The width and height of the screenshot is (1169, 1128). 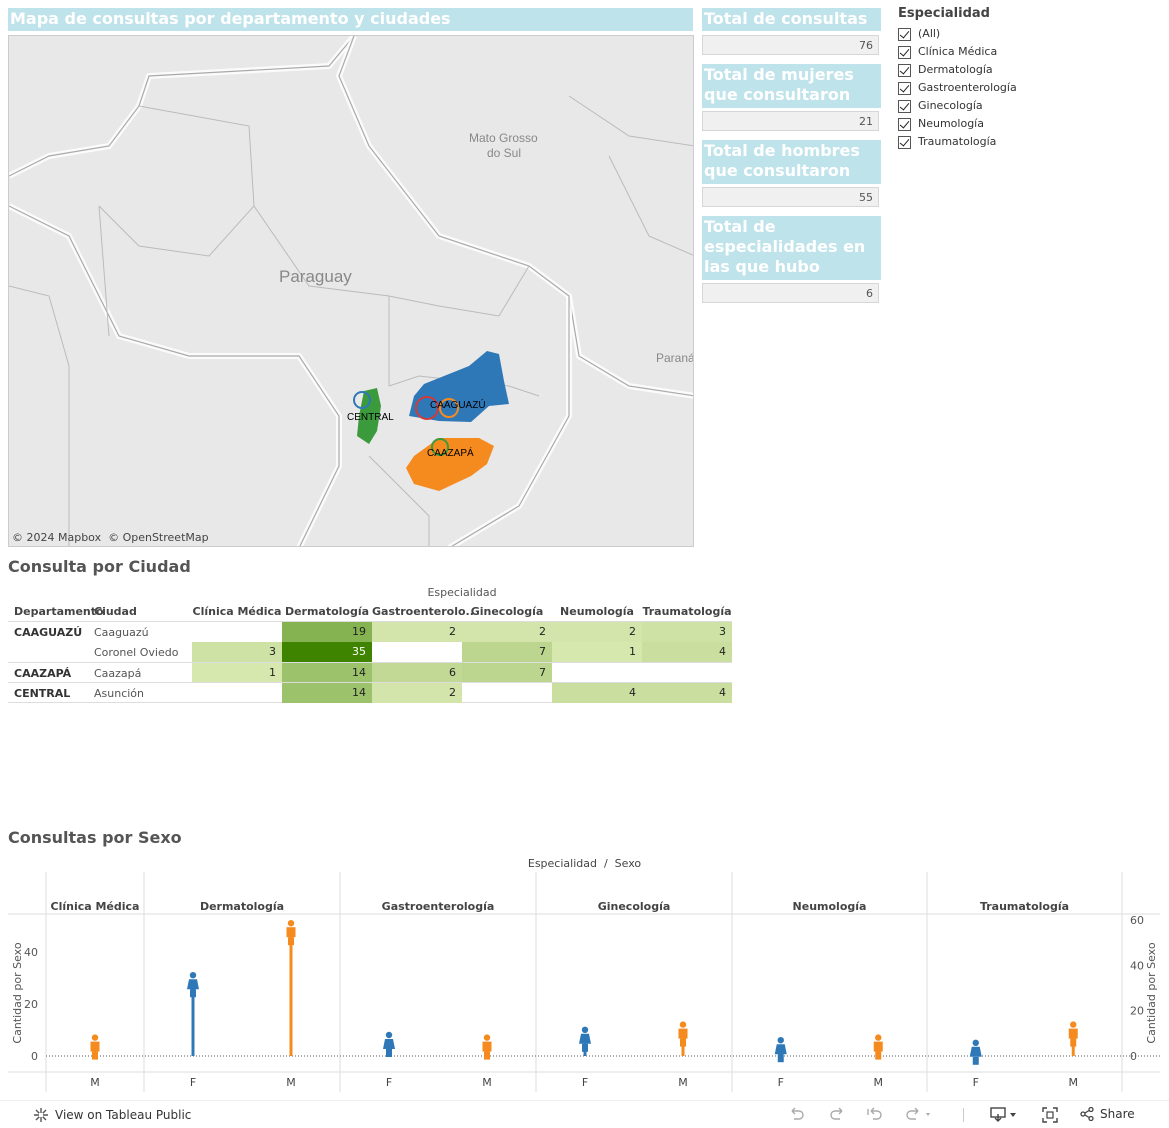 I want to click on kpi-title-specialties: Total de especialidades en las que hubo, so click(x=791, y=248).